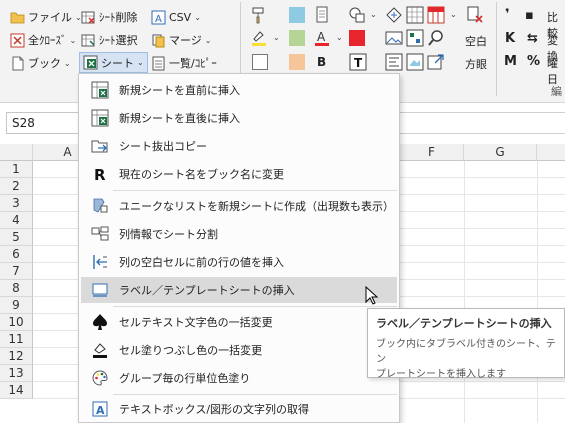 Image resolution: width=565 pixels, height=423 pixels. What do you see at coordinates (297, 15) in the screenshot?
I see `teal-swatch` at bounding box center [297, 15].